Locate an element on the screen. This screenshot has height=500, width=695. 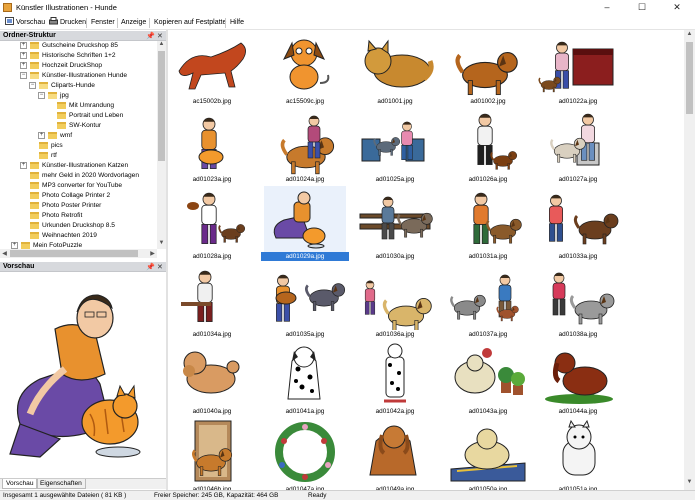
thumbnail-caption: ad01002.jpg is located at coordinates (488, 101).